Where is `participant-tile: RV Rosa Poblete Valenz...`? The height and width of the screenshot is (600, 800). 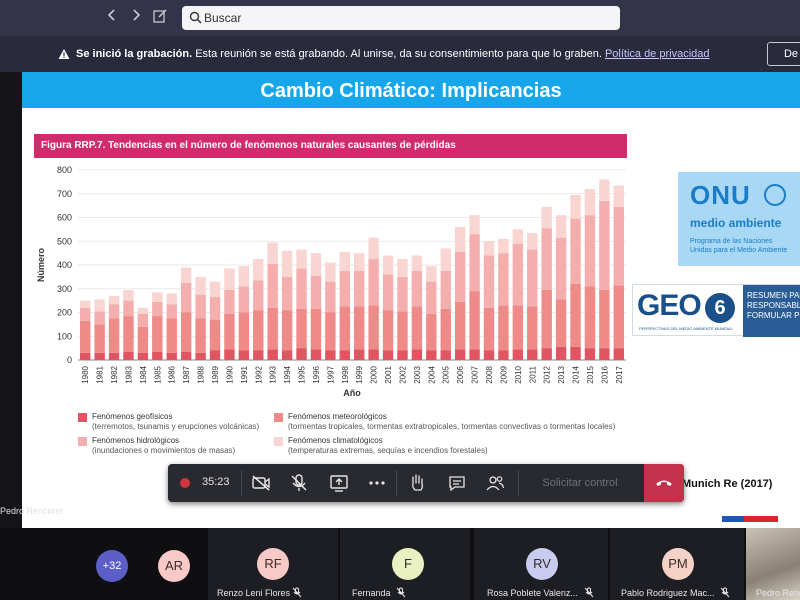
participant-tile: RV Rosa Poblete Valenz... is located at coordinates (541, 564).